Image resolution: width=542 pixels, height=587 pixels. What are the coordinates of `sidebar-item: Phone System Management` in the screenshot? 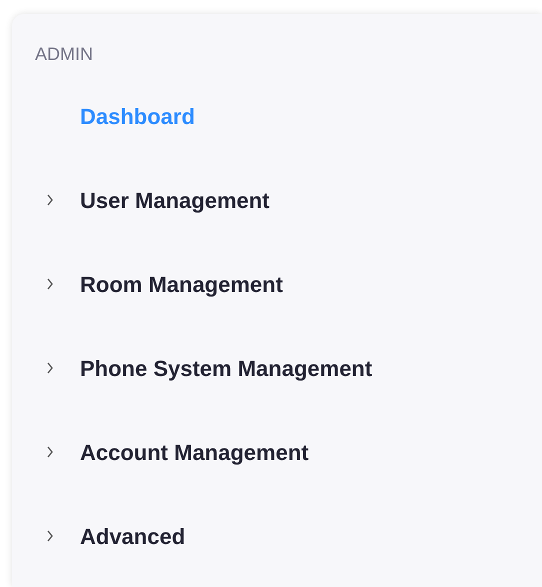 It's located at (226, 368).